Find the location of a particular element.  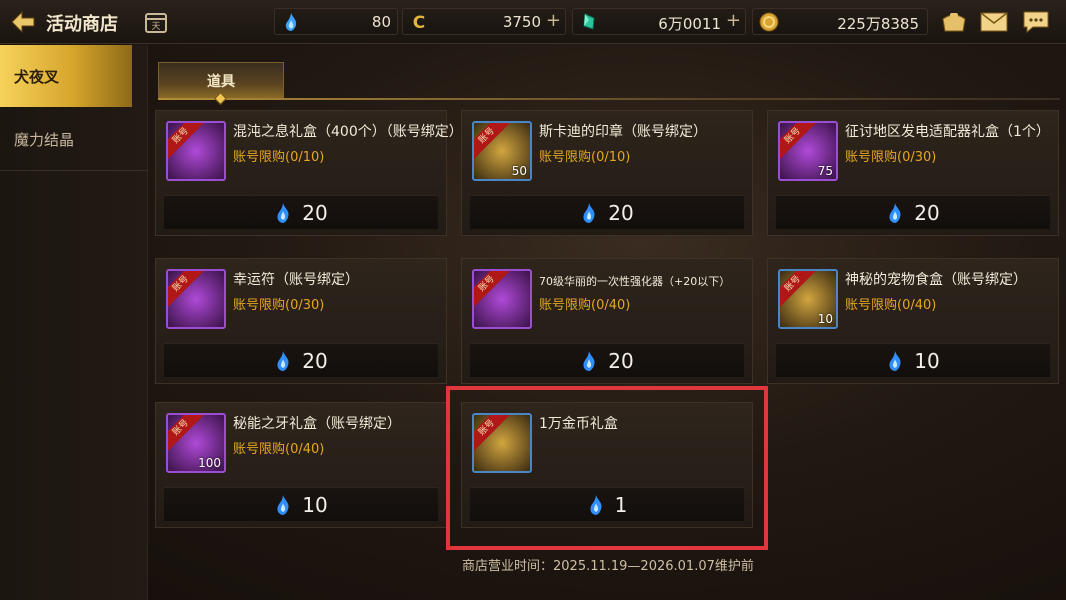

tab-label: 道具 is located at coordinates (221, 81).